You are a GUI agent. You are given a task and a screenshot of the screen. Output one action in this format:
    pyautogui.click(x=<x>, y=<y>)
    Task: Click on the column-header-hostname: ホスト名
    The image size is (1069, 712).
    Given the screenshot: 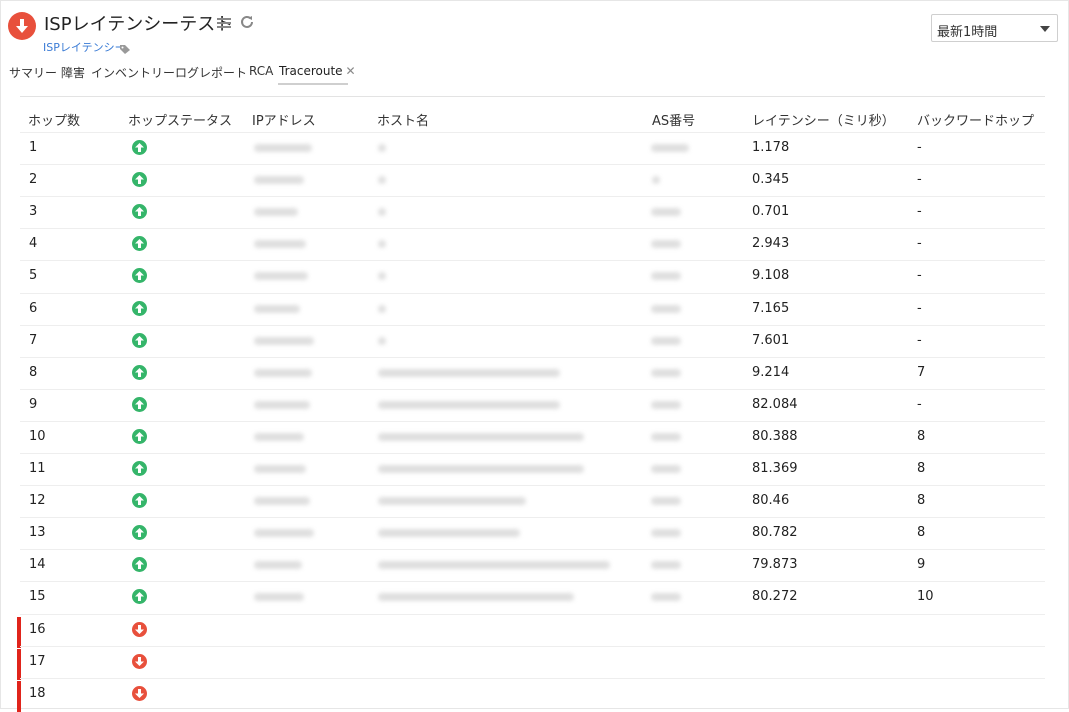 What is the action you would take?
    pyautogui.click(x=403, y=119)
    